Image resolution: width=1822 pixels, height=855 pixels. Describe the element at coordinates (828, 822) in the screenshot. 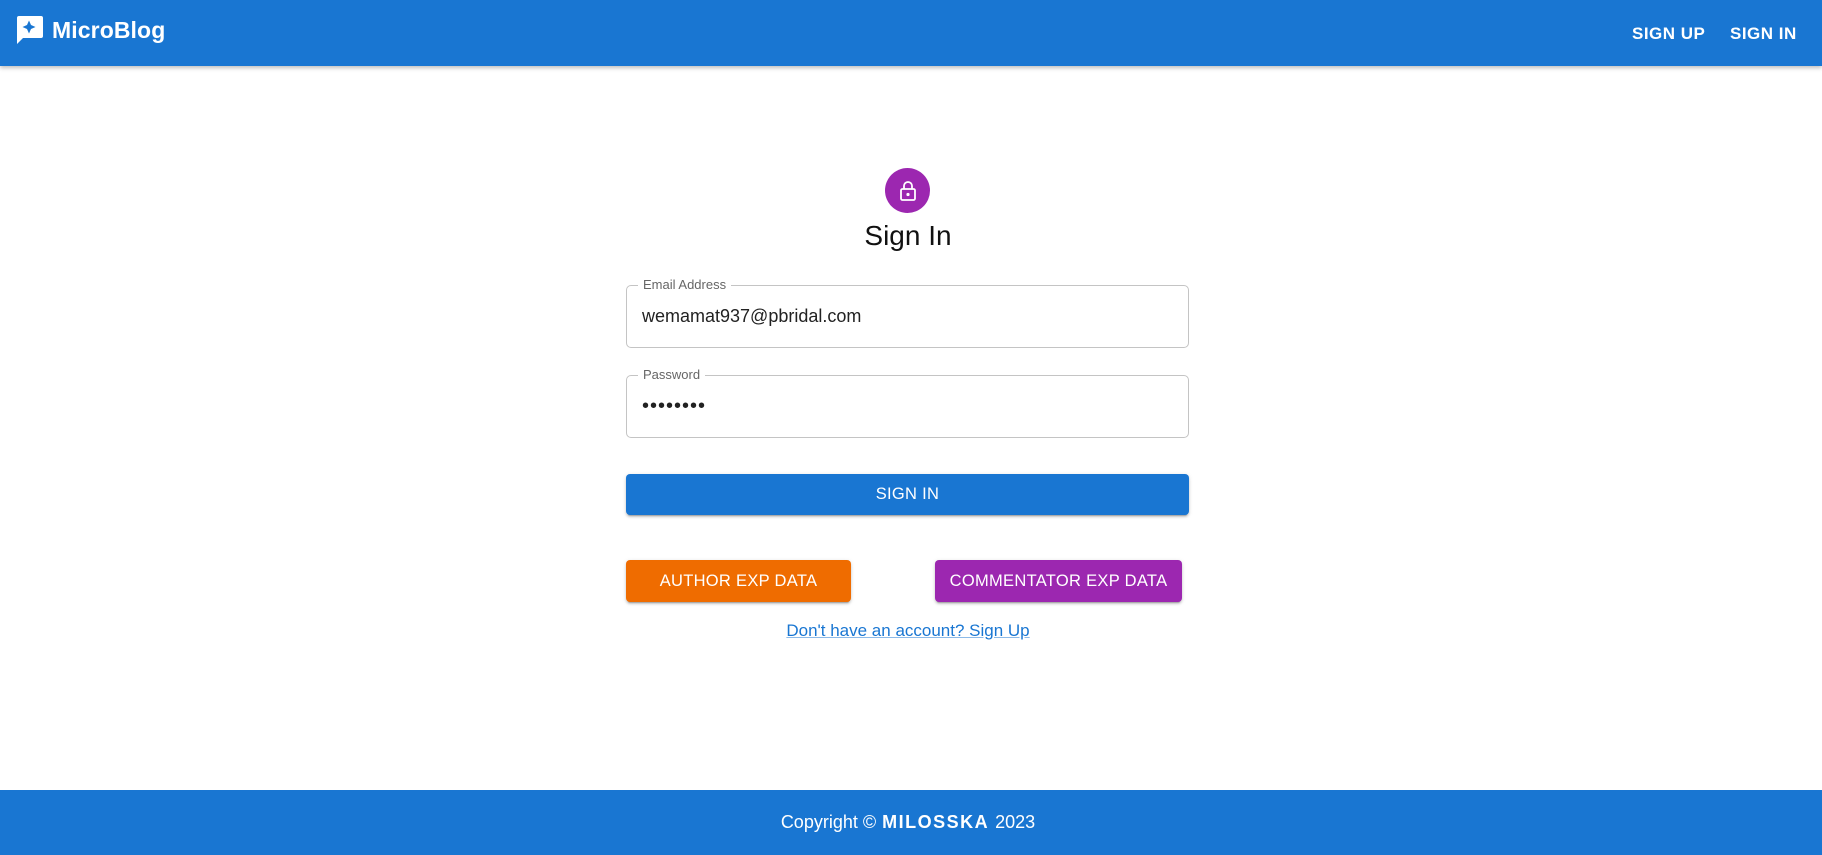

I see `copyright-text: Copyright ©` at that location.